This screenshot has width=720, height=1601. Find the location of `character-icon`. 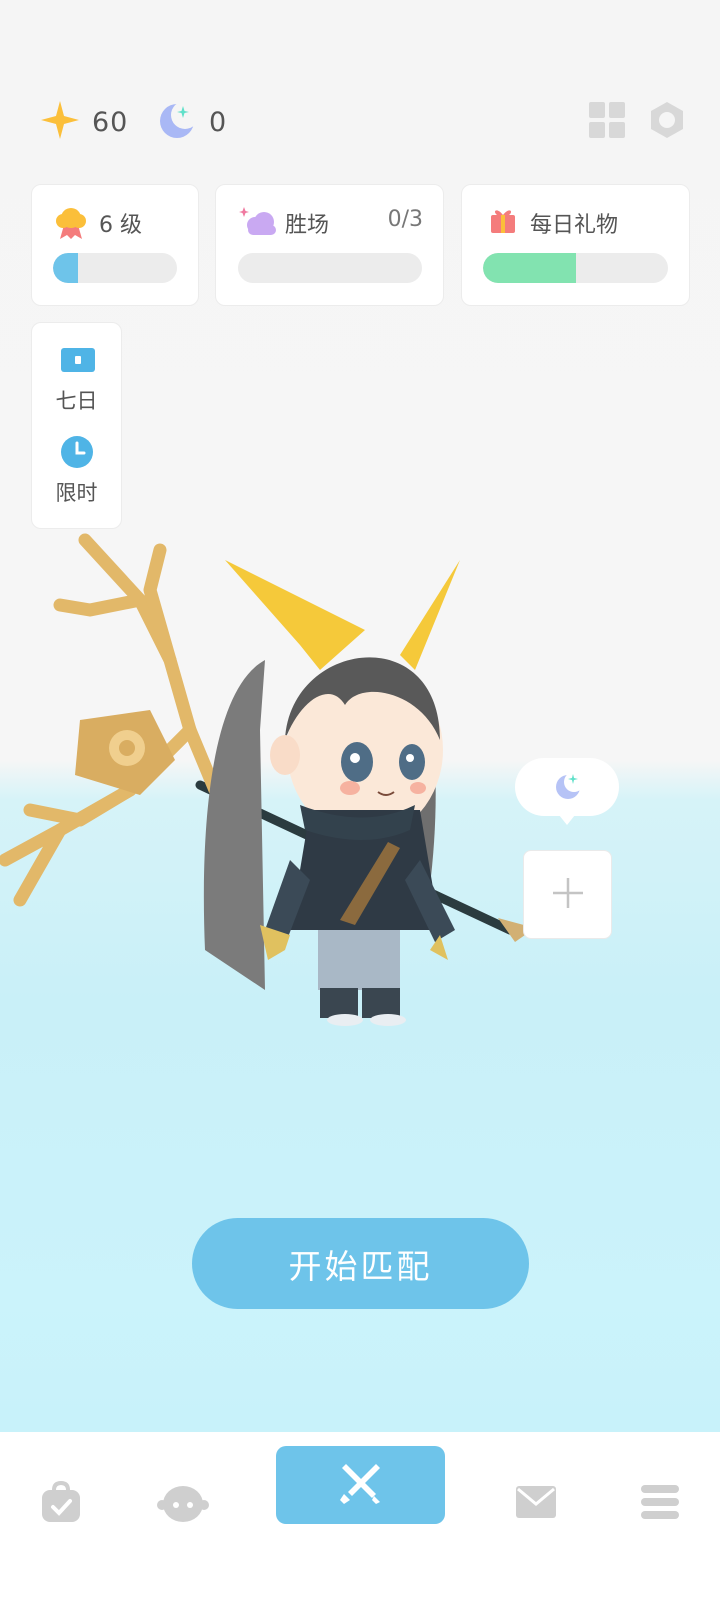

character-icon is located at coordinates (183, 1504).